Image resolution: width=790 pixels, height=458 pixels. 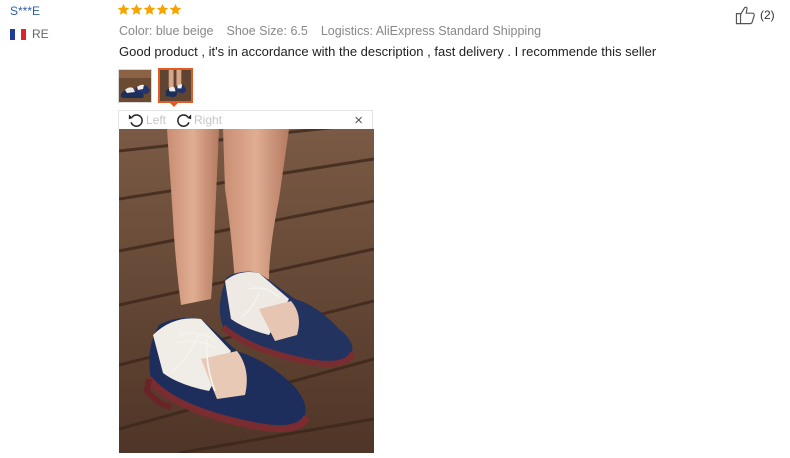 What do you see at coordinates (156, 120) in the screenshot?
I see `rotate-left-label: Left` at bounding box center [156, 120].